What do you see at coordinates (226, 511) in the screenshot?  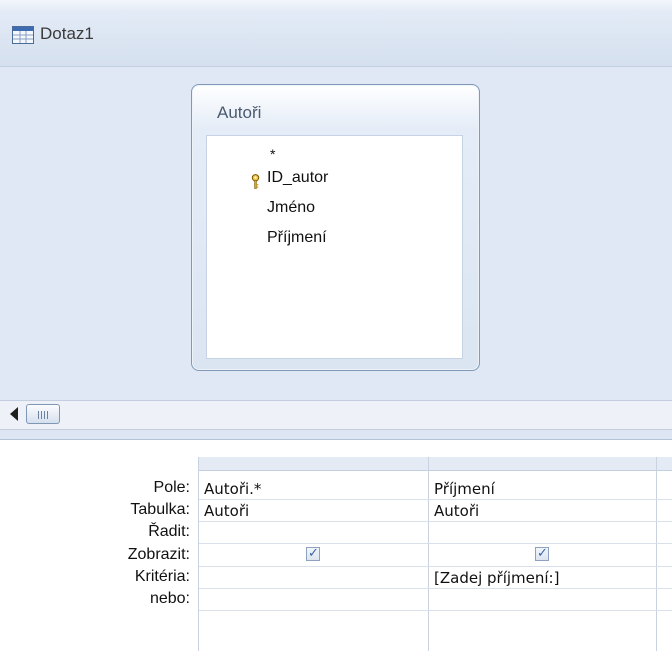 I see `cell-table-col1: Autoři` at bounding box center [226, 511].